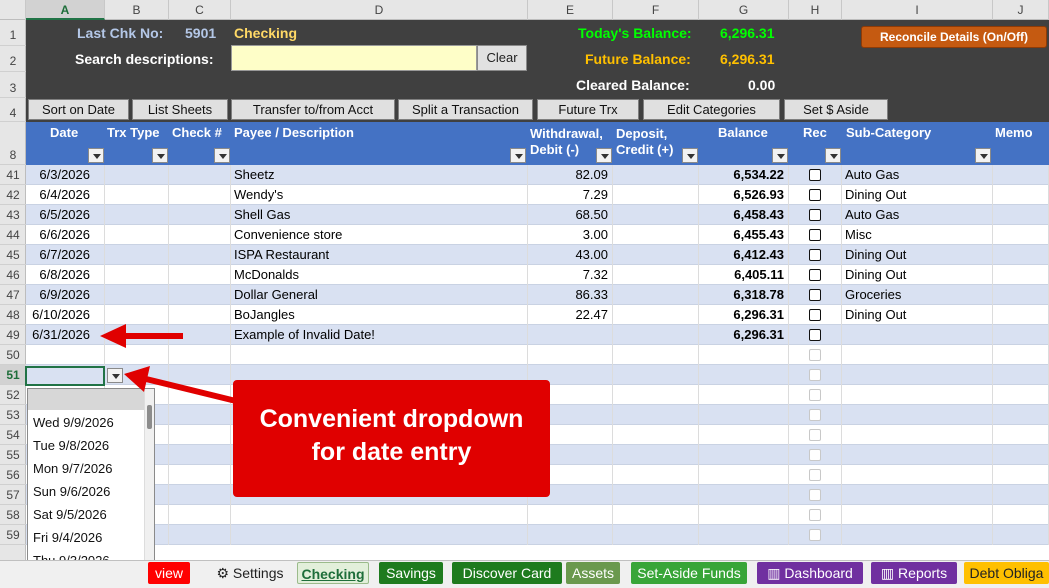 The image size is (1049, 588). Describe the element at coordinates (391, 452) in the screenshot. I see `callout-line-2: for date entry` at that location.